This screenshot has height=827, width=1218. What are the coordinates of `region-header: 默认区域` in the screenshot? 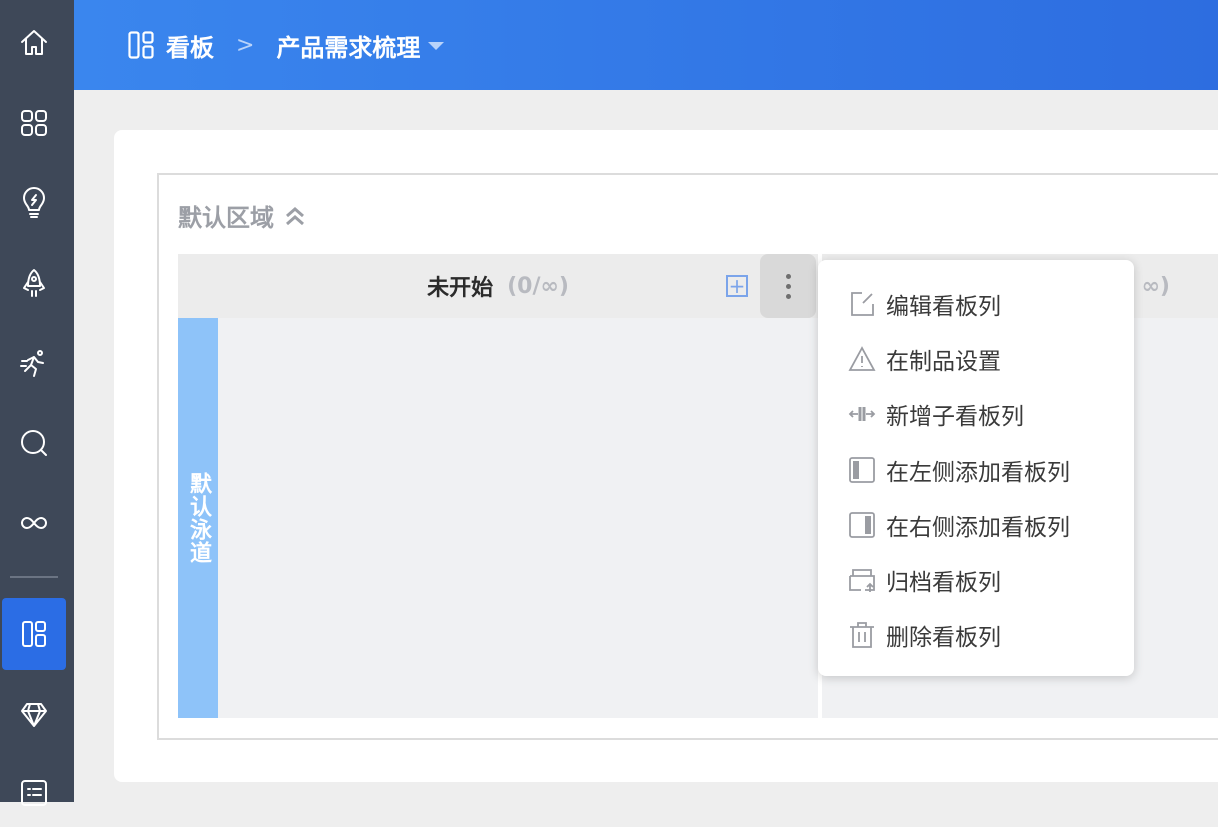 It's located at (243, 215).